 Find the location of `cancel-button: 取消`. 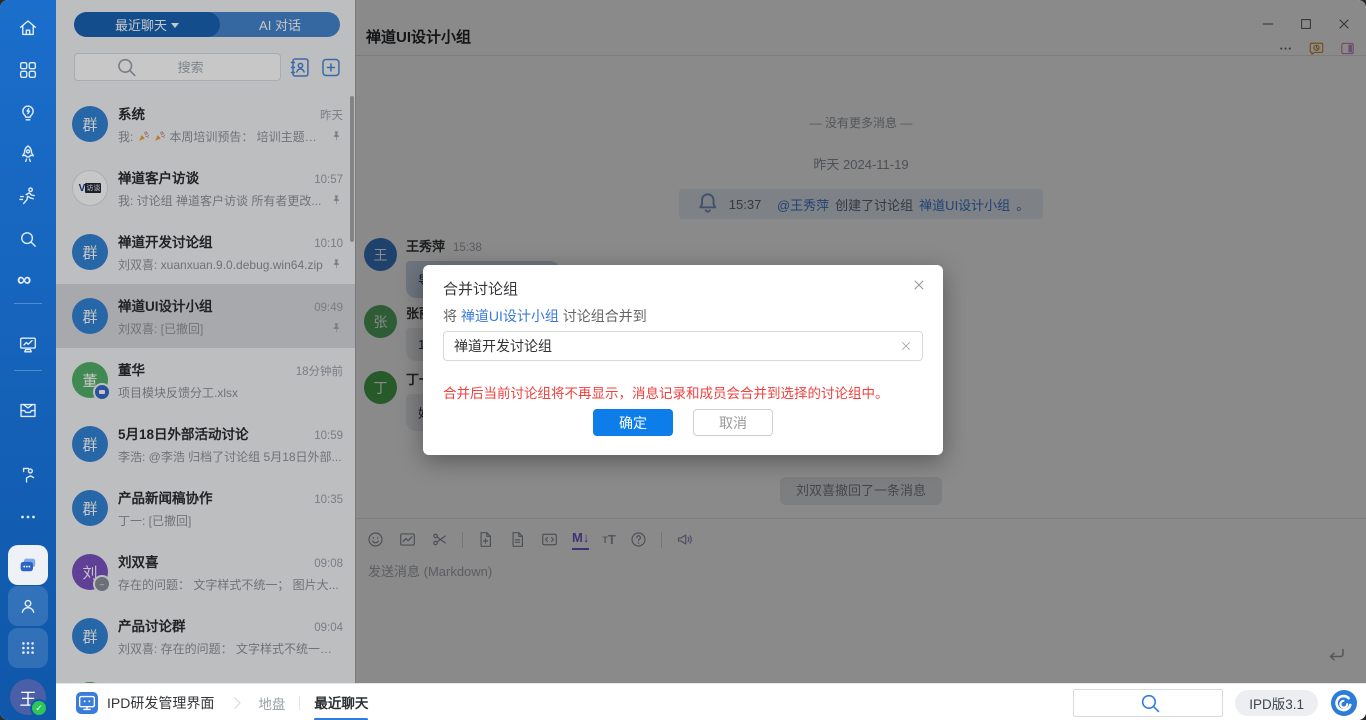

cancel-button: 取消 is located at coordinates (733, 422).